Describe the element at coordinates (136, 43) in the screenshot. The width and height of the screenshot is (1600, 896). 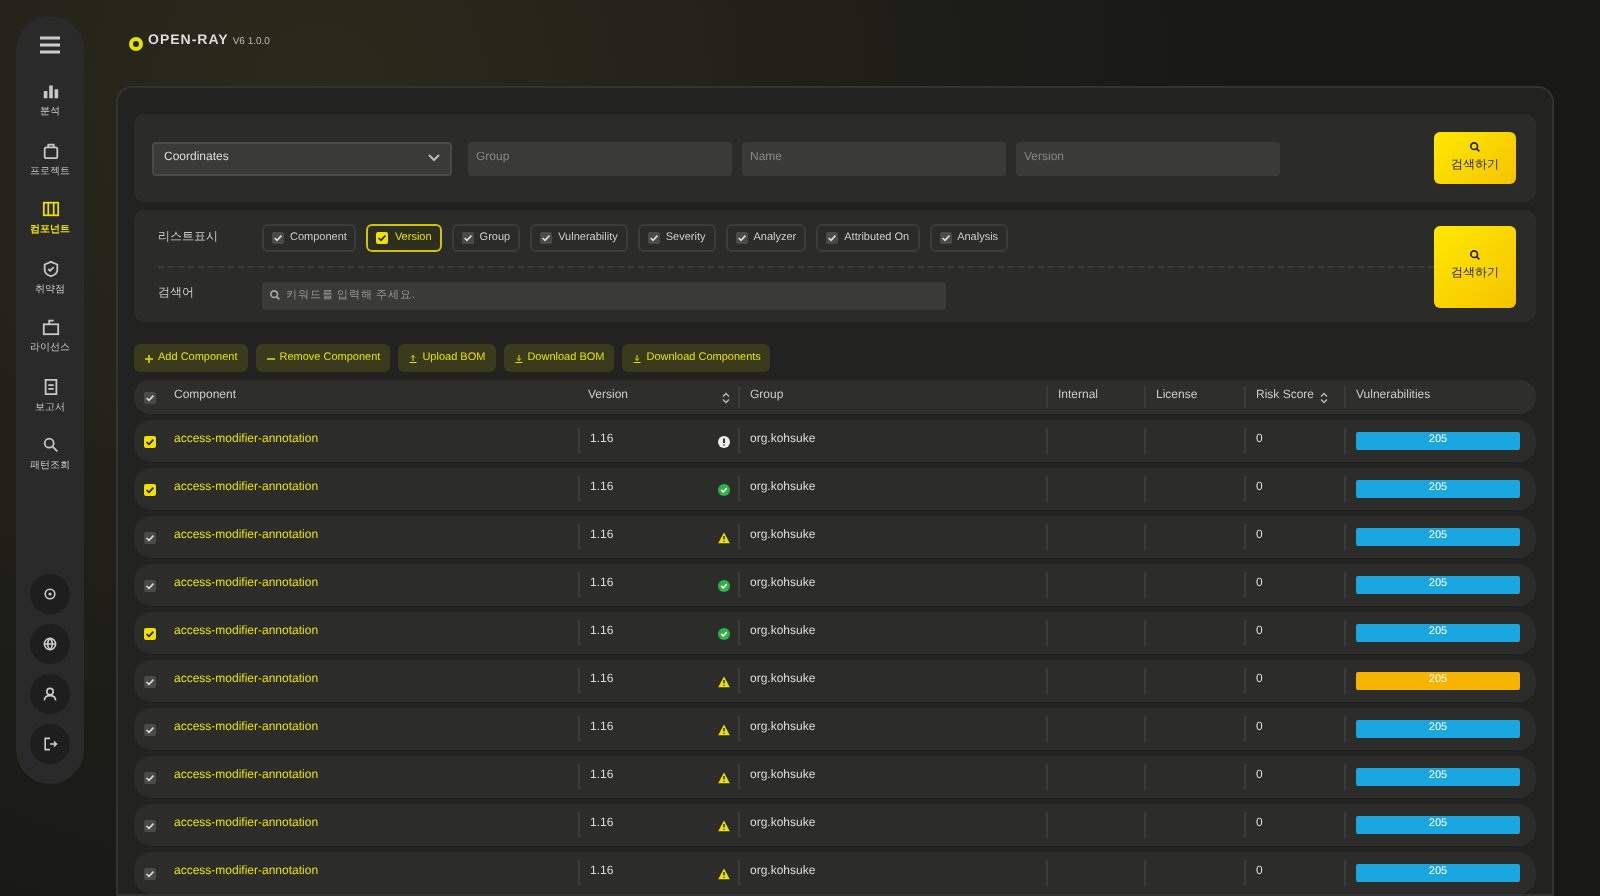
I see `logo-icon` at that location.